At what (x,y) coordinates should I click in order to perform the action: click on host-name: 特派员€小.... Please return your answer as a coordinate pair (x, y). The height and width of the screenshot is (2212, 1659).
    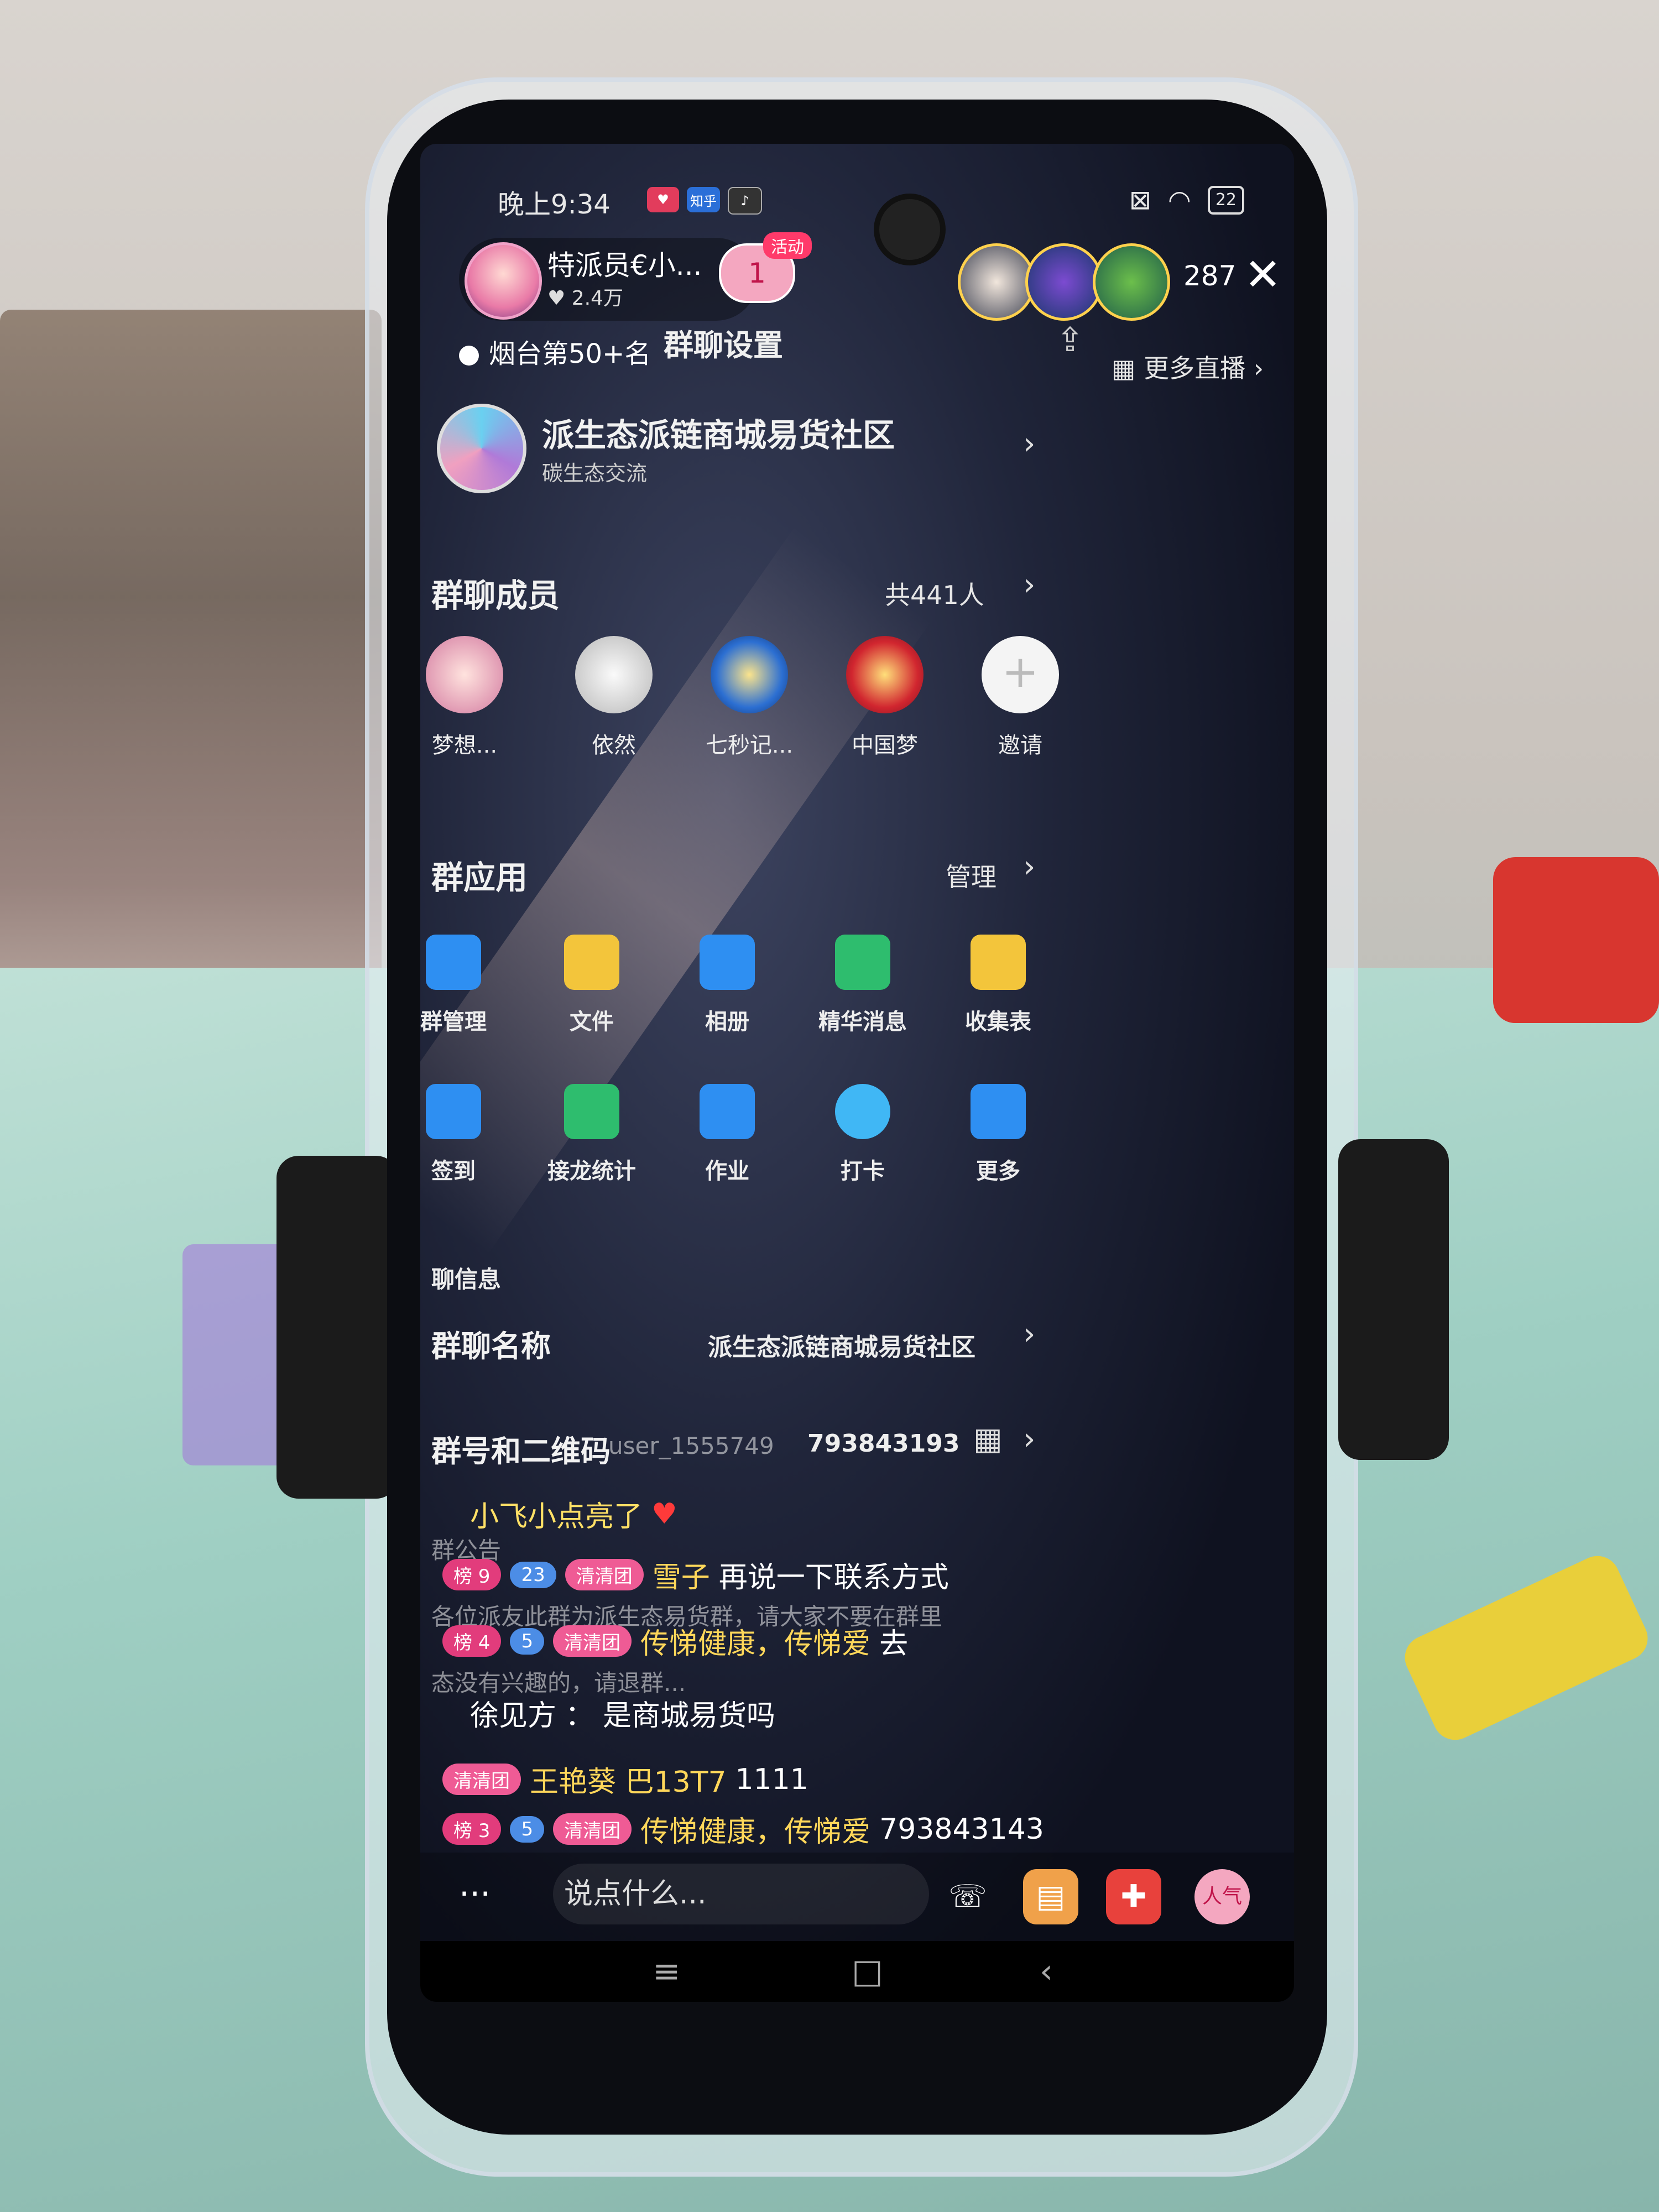
    Looking at the image, I should click on (625, 265).